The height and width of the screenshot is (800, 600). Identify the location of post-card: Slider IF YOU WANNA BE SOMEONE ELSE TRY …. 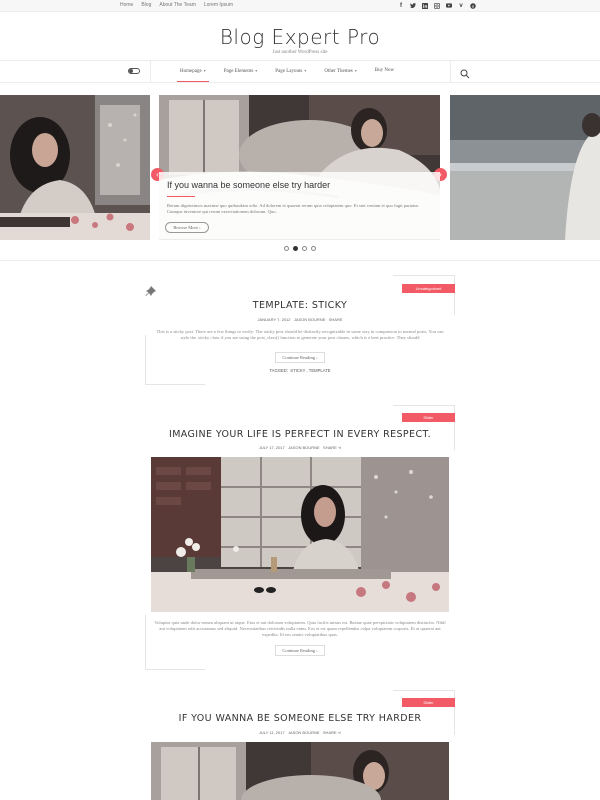
(300, 745).